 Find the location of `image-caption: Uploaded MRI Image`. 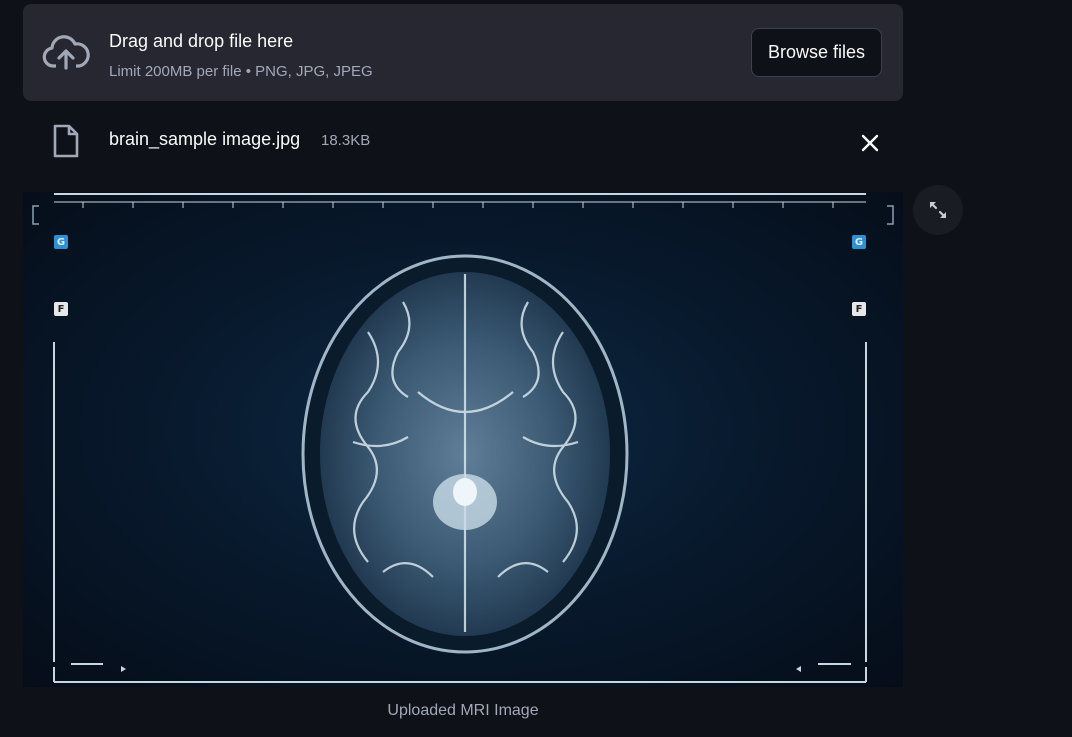

image-caption: Uploaded MRI Image is located at coordinates (463, 710).